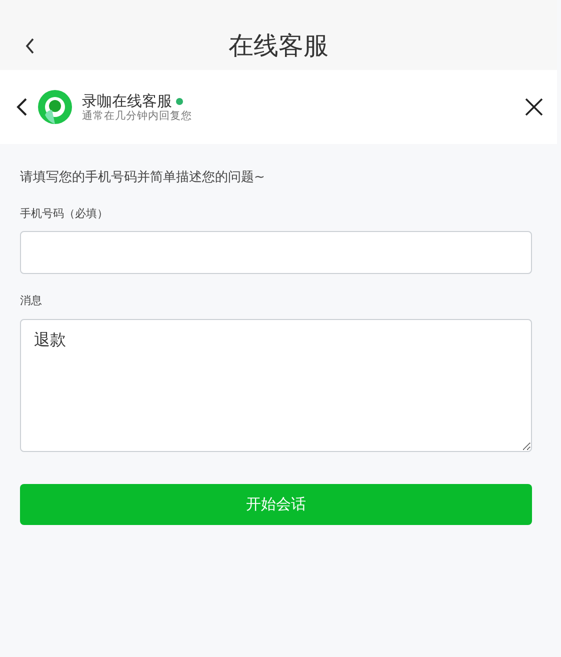  I want to click on page-title: 在线客服, so click(278, 46).